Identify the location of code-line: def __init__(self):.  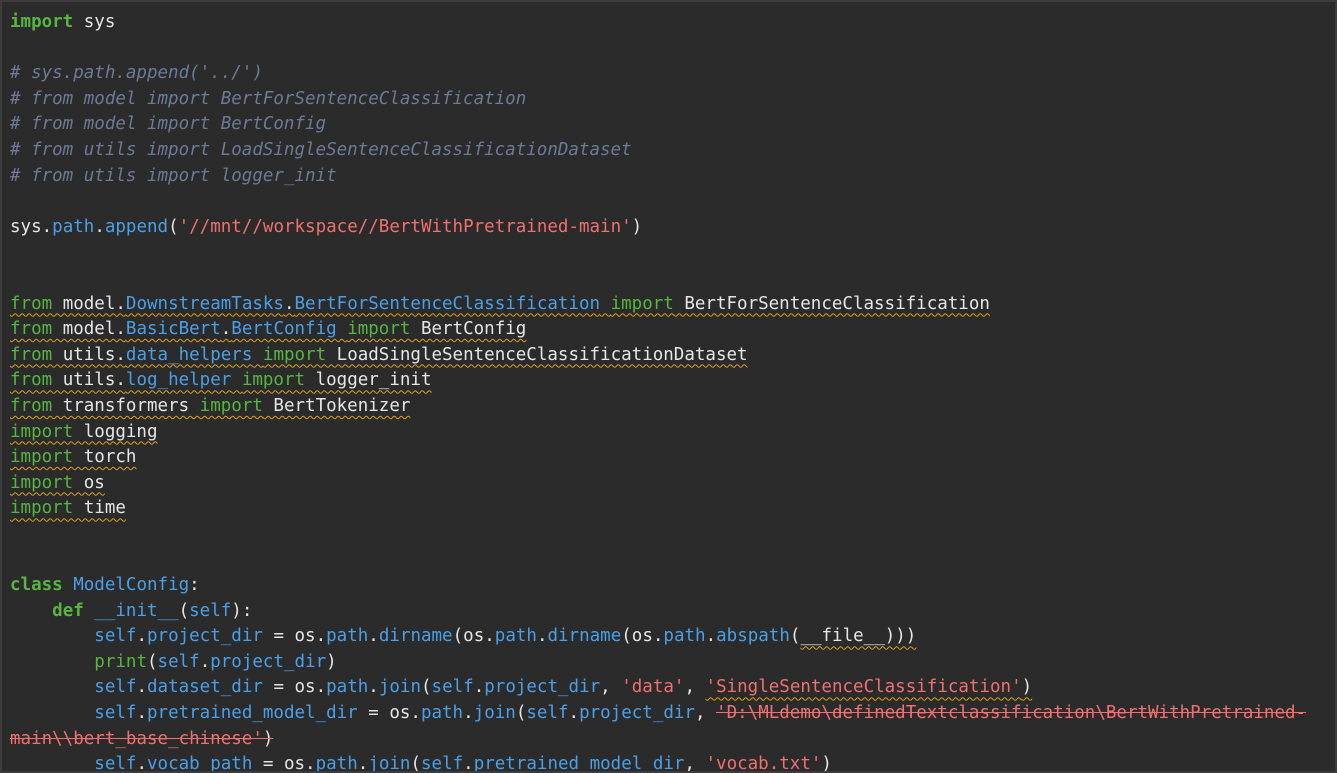
(670, 612).